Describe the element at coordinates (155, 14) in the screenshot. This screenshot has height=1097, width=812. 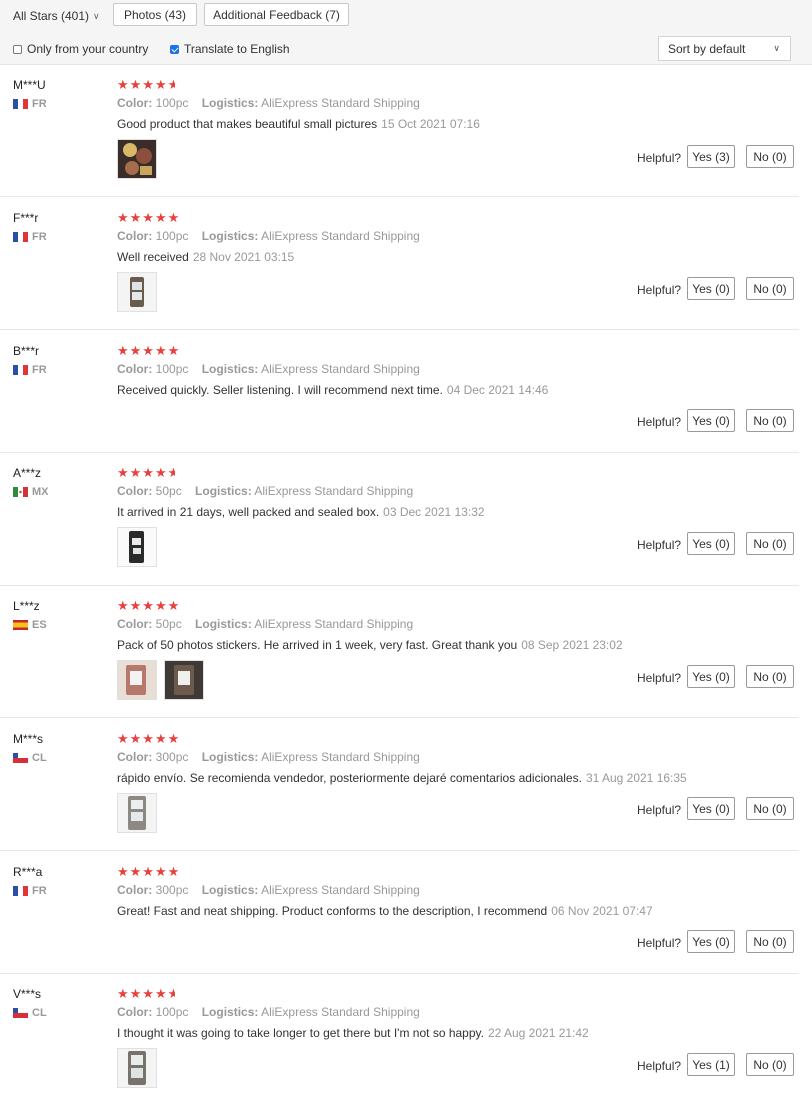
I see `photos-filter-button: Photos (43)` at that location.